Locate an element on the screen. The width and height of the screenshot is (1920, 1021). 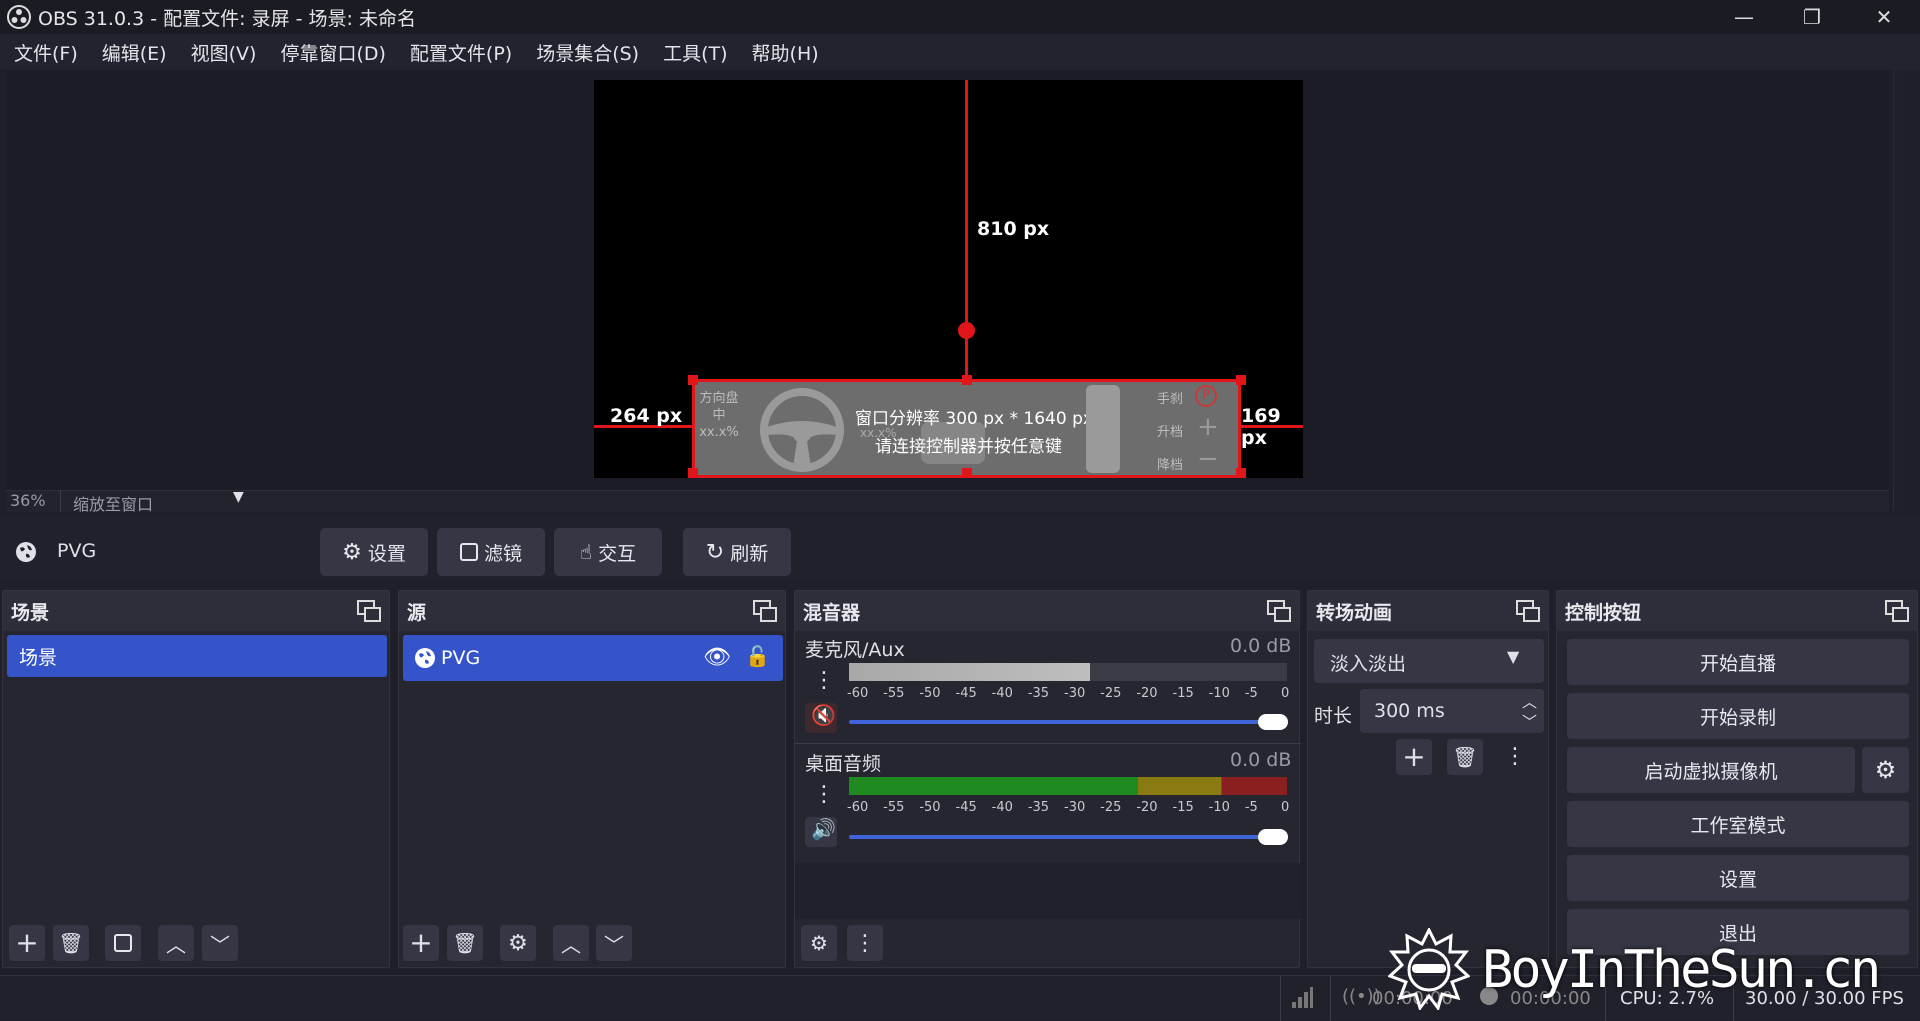
start-streaming-label: 开始直播 is located at coordinates (1737, 663).